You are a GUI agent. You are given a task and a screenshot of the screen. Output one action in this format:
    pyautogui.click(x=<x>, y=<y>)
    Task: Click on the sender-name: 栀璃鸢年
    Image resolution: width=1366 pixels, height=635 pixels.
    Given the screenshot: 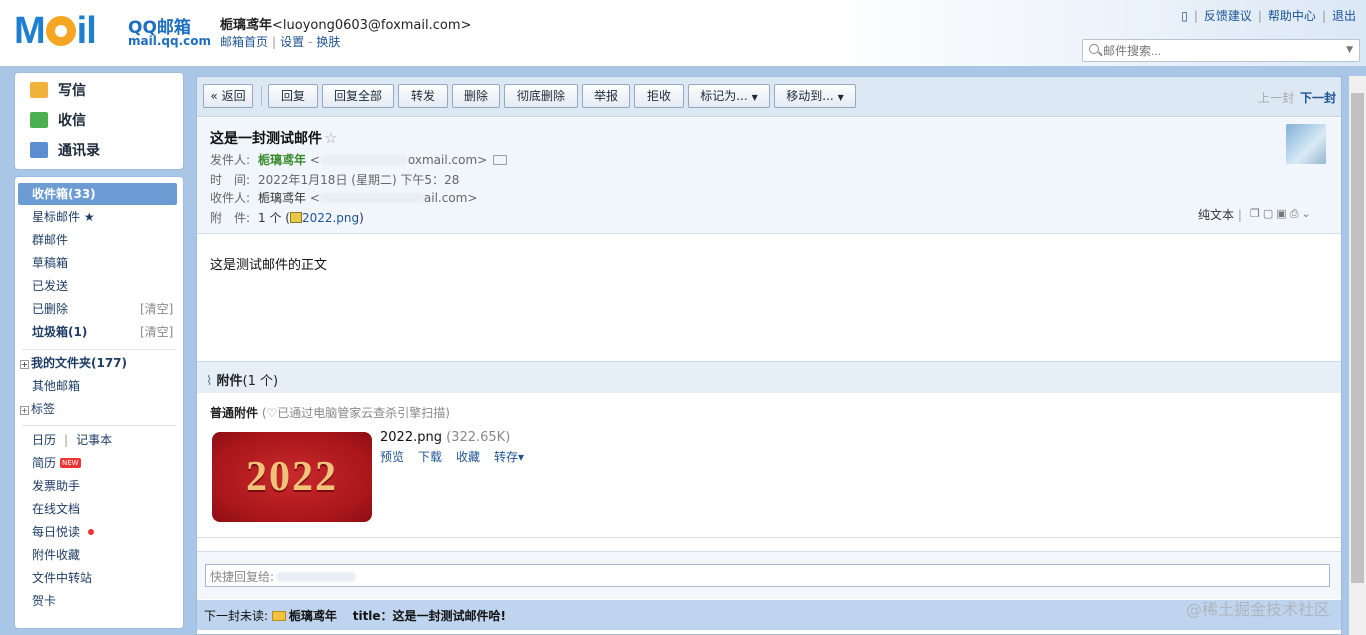 What is the action you would take?
    pyautogui.click(x=282, y=160)
    